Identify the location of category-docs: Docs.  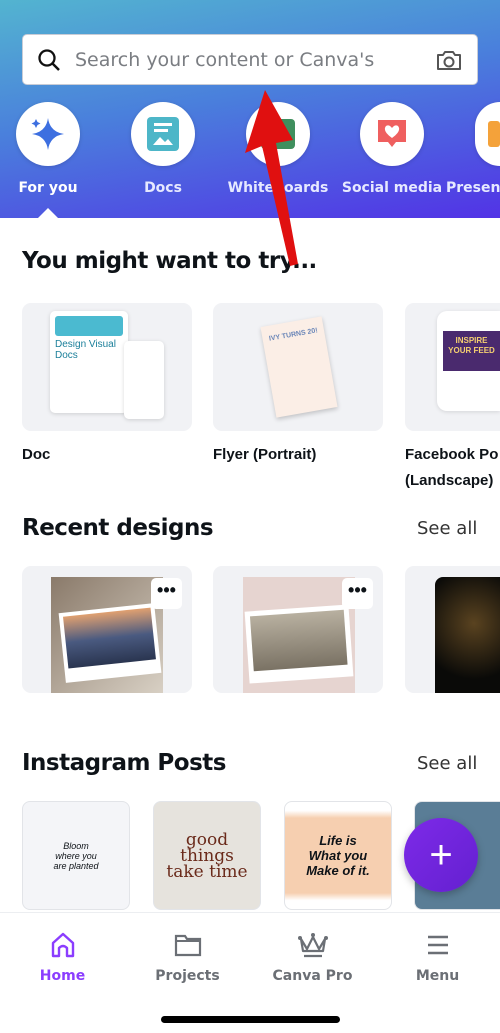
(163, 149).